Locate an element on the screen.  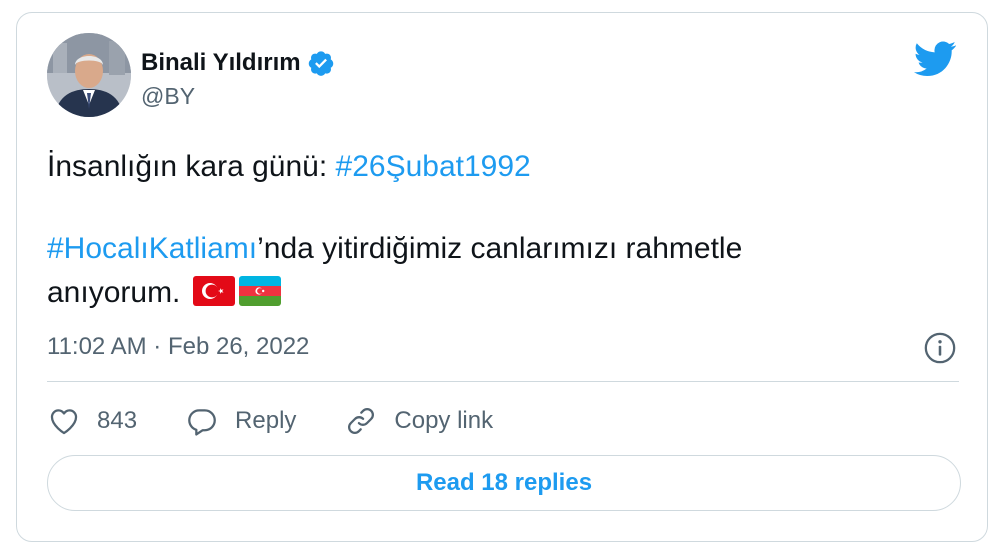
tweet-line-3: anıyorum. is located at coordinates (497, 293).